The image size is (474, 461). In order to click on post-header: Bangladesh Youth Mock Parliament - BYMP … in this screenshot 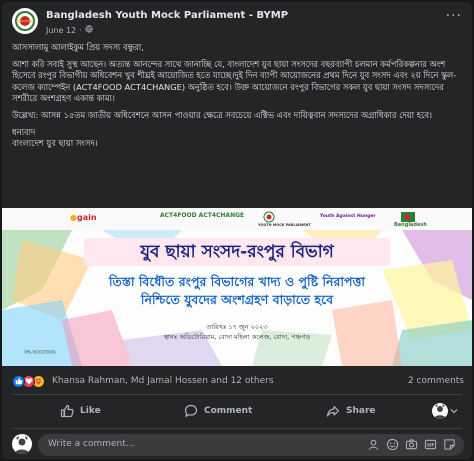, I will do `click(237, 20)`.